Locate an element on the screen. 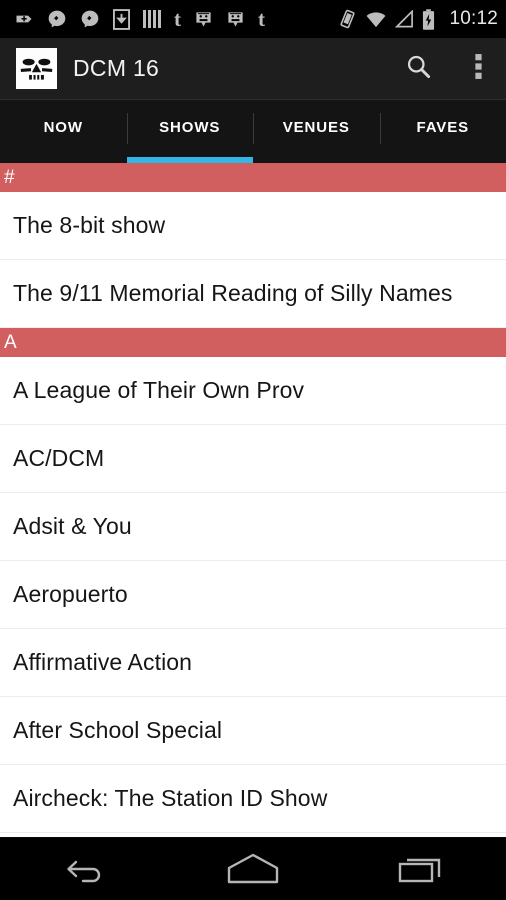 The height and width of the screenshot is (900, 506). tab-label: FAVES is located at coordinates (443, 127).